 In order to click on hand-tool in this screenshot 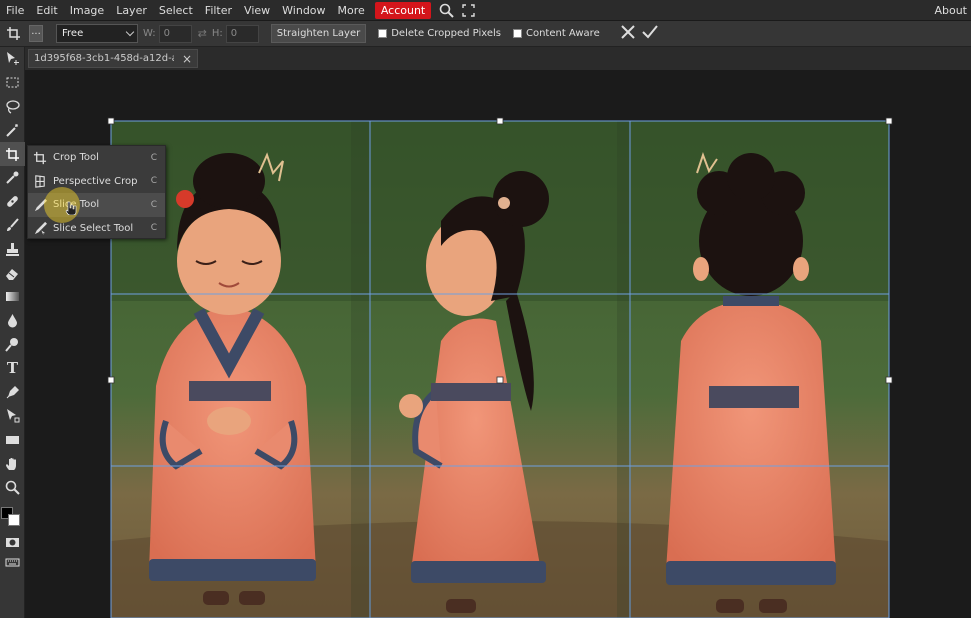, I will do `click(12, 464)`.